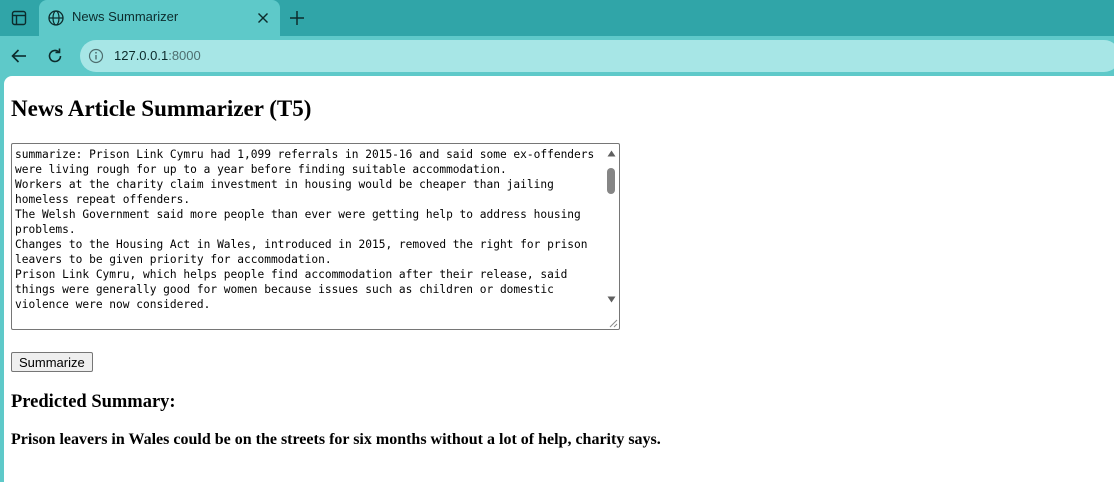 This screenshot has width=1114, height=482. Describe the element at coordinates (55, 56) in the screenshot. I see `reload-icon` at that location.